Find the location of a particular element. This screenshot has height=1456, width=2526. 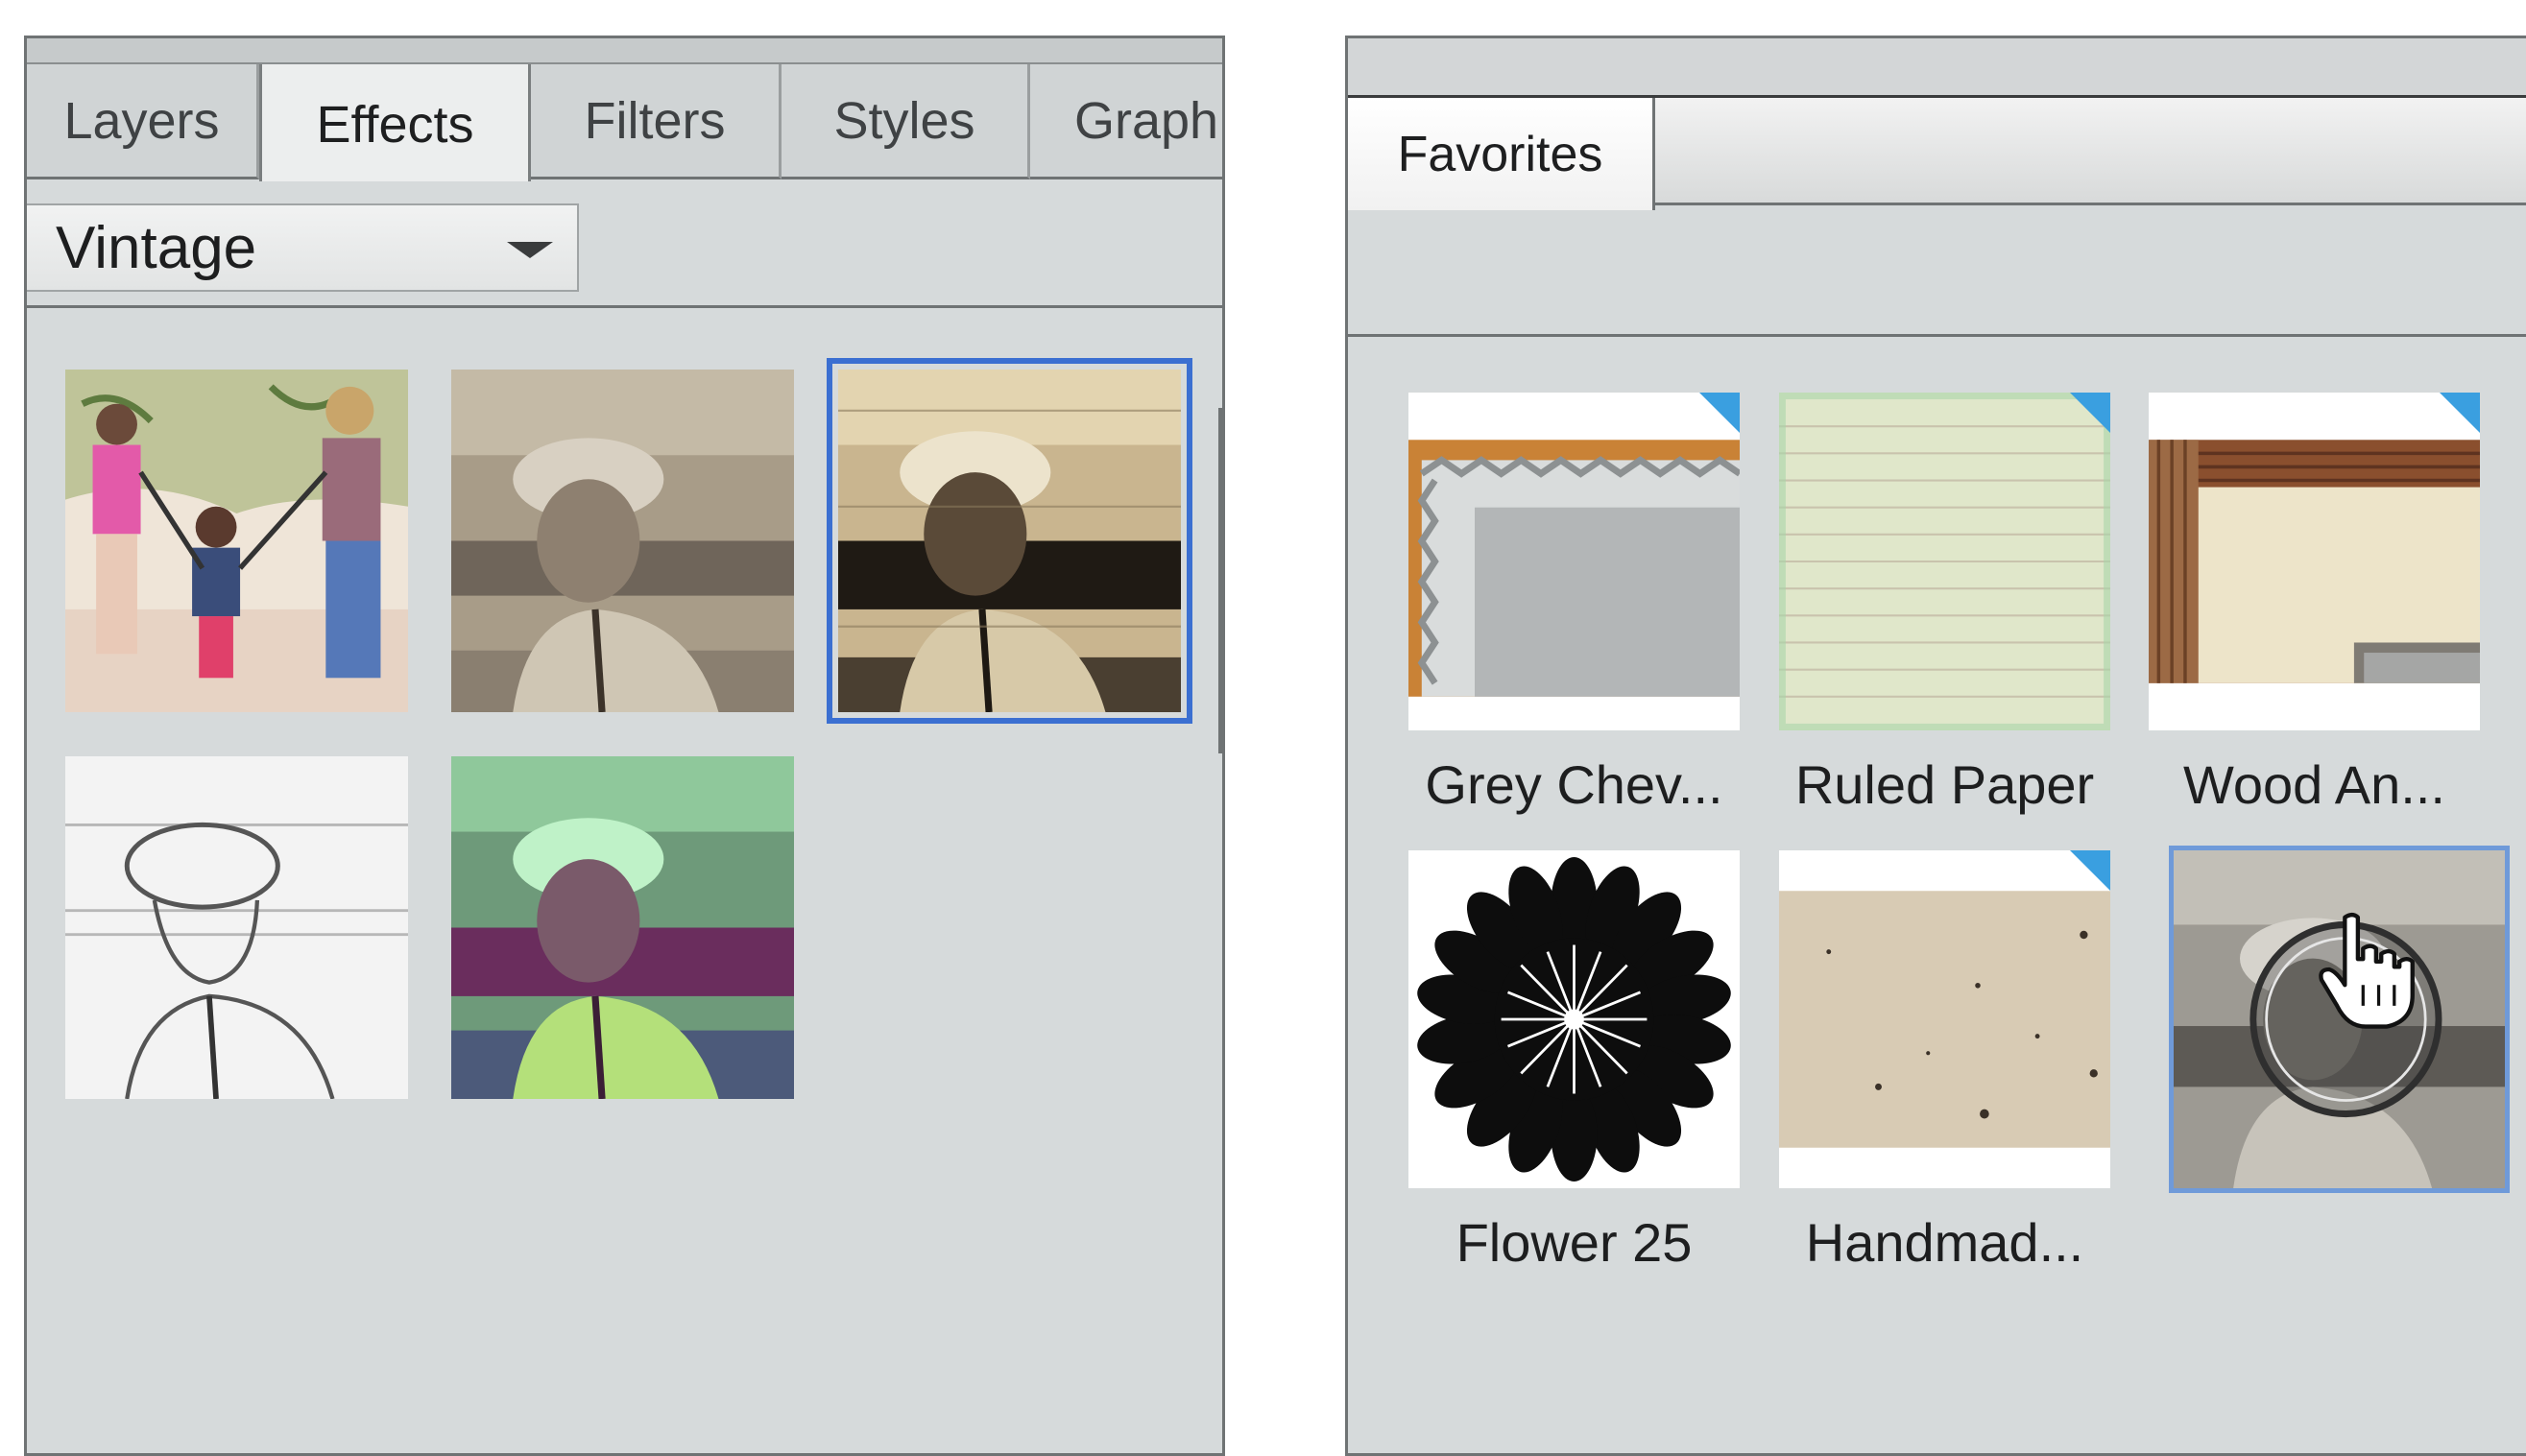

tab-layers: Layers is located at coordinates (143, 121).